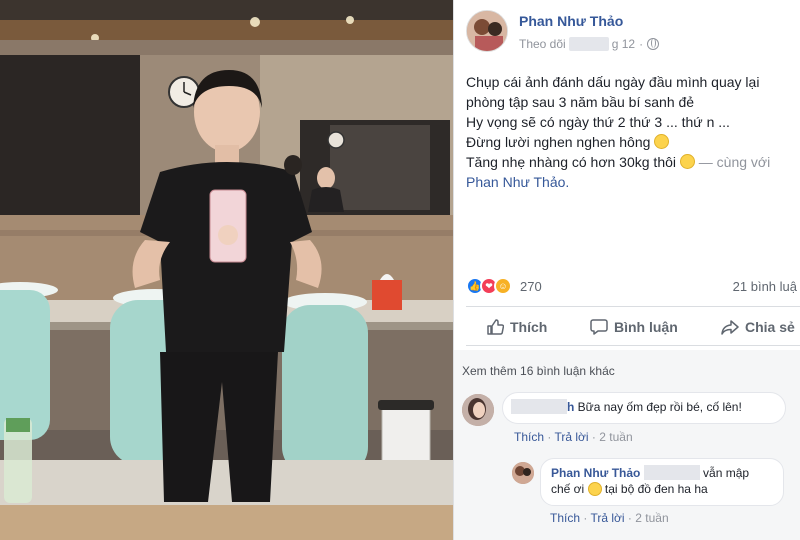 The width and height of the screenshot is (800, 540). What do you see at coordinates (503, 286) in the screenshot?
I see `haha-reaction-icon: ☺` at bounding box center [503, 286].